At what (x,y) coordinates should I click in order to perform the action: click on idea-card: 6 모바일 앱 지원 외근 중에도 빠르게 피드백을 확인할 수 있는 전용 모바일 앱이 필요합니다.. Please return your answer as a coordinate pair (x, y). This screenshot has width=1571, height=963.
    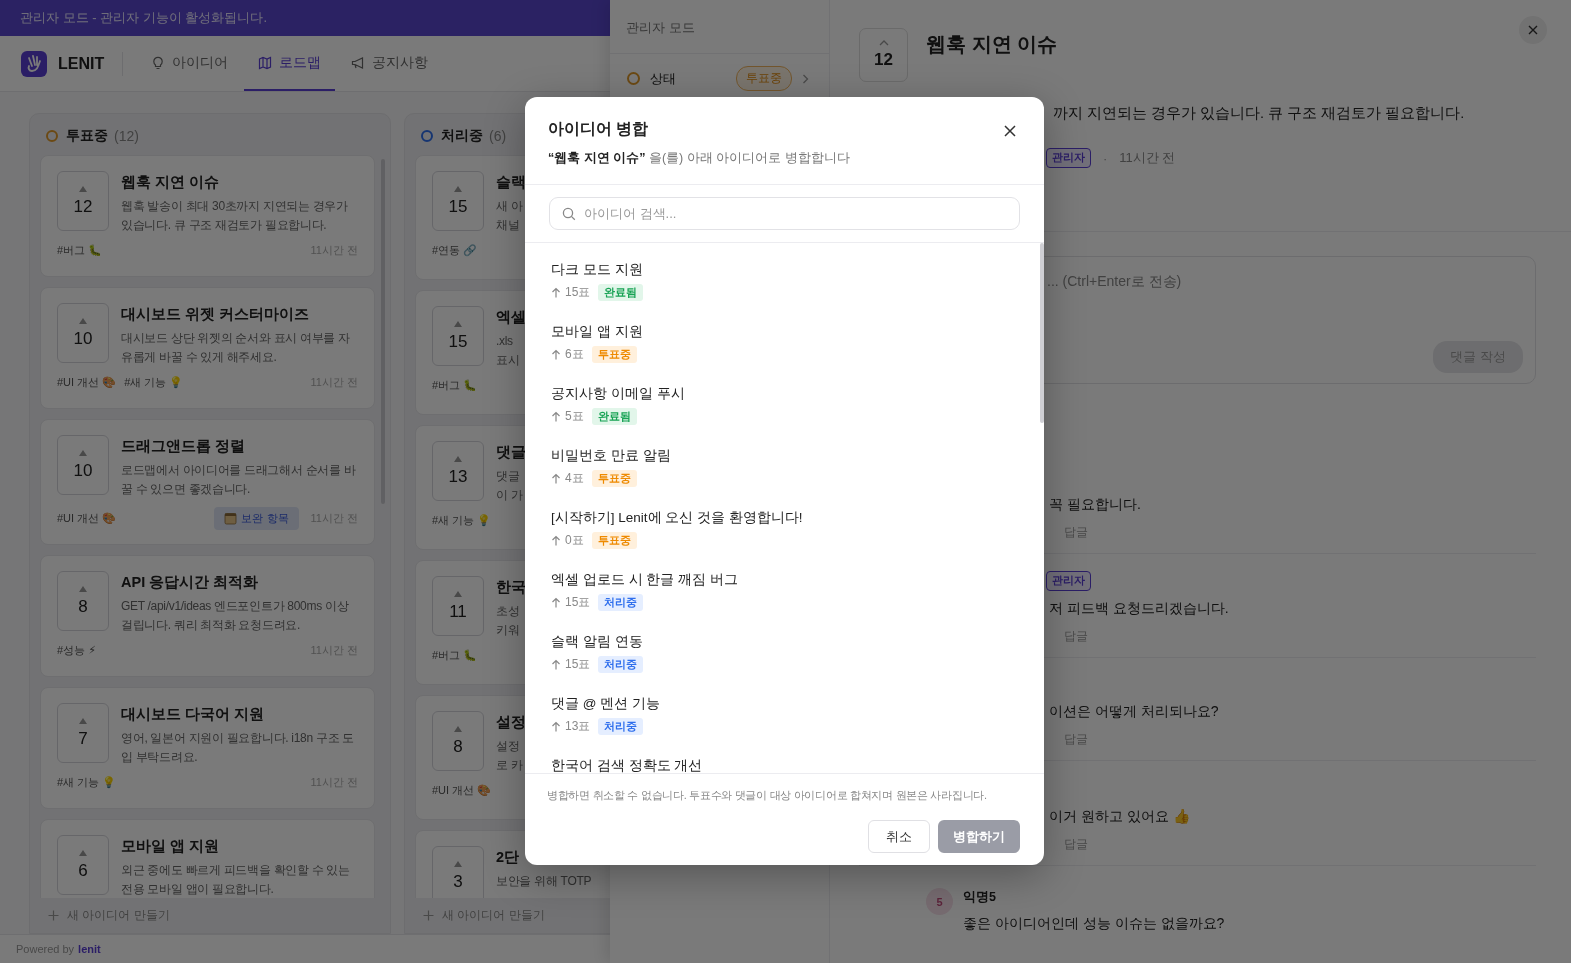
    Looking at the image, I should click on (207, 858).